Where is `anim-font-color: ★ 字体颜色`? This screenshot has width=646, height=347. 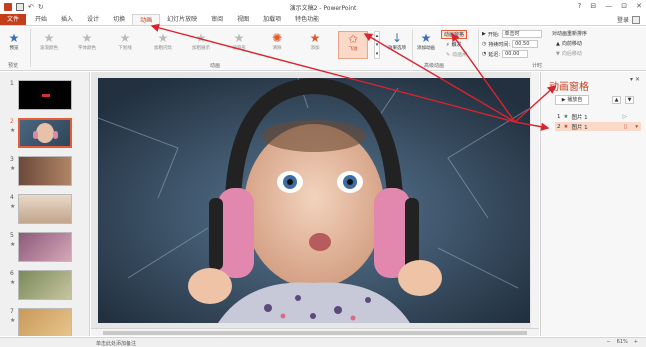 anim-font-color: ★ 字体颜色 is located at coordinates (87, 45).